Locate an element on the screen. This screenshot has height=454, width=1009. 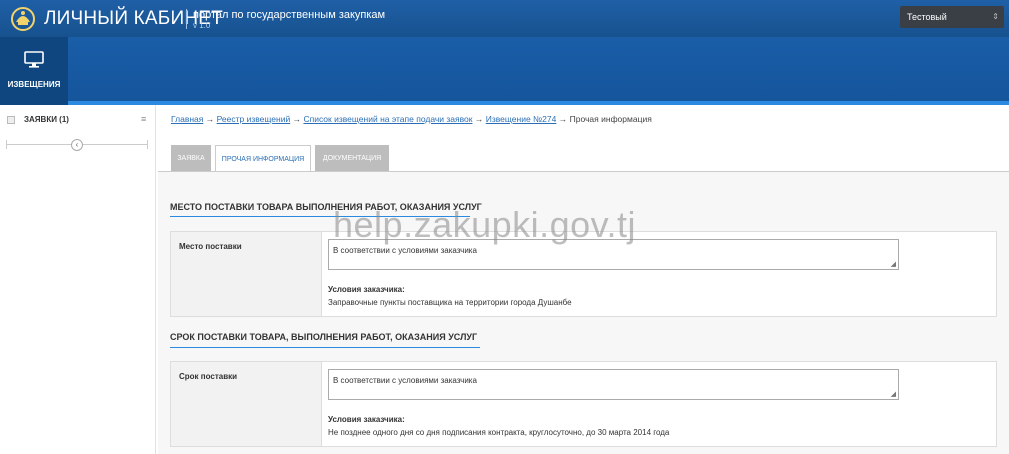
delivery-term-value: В соответствии с условиями заказчика is located at coordinates (405, 380).